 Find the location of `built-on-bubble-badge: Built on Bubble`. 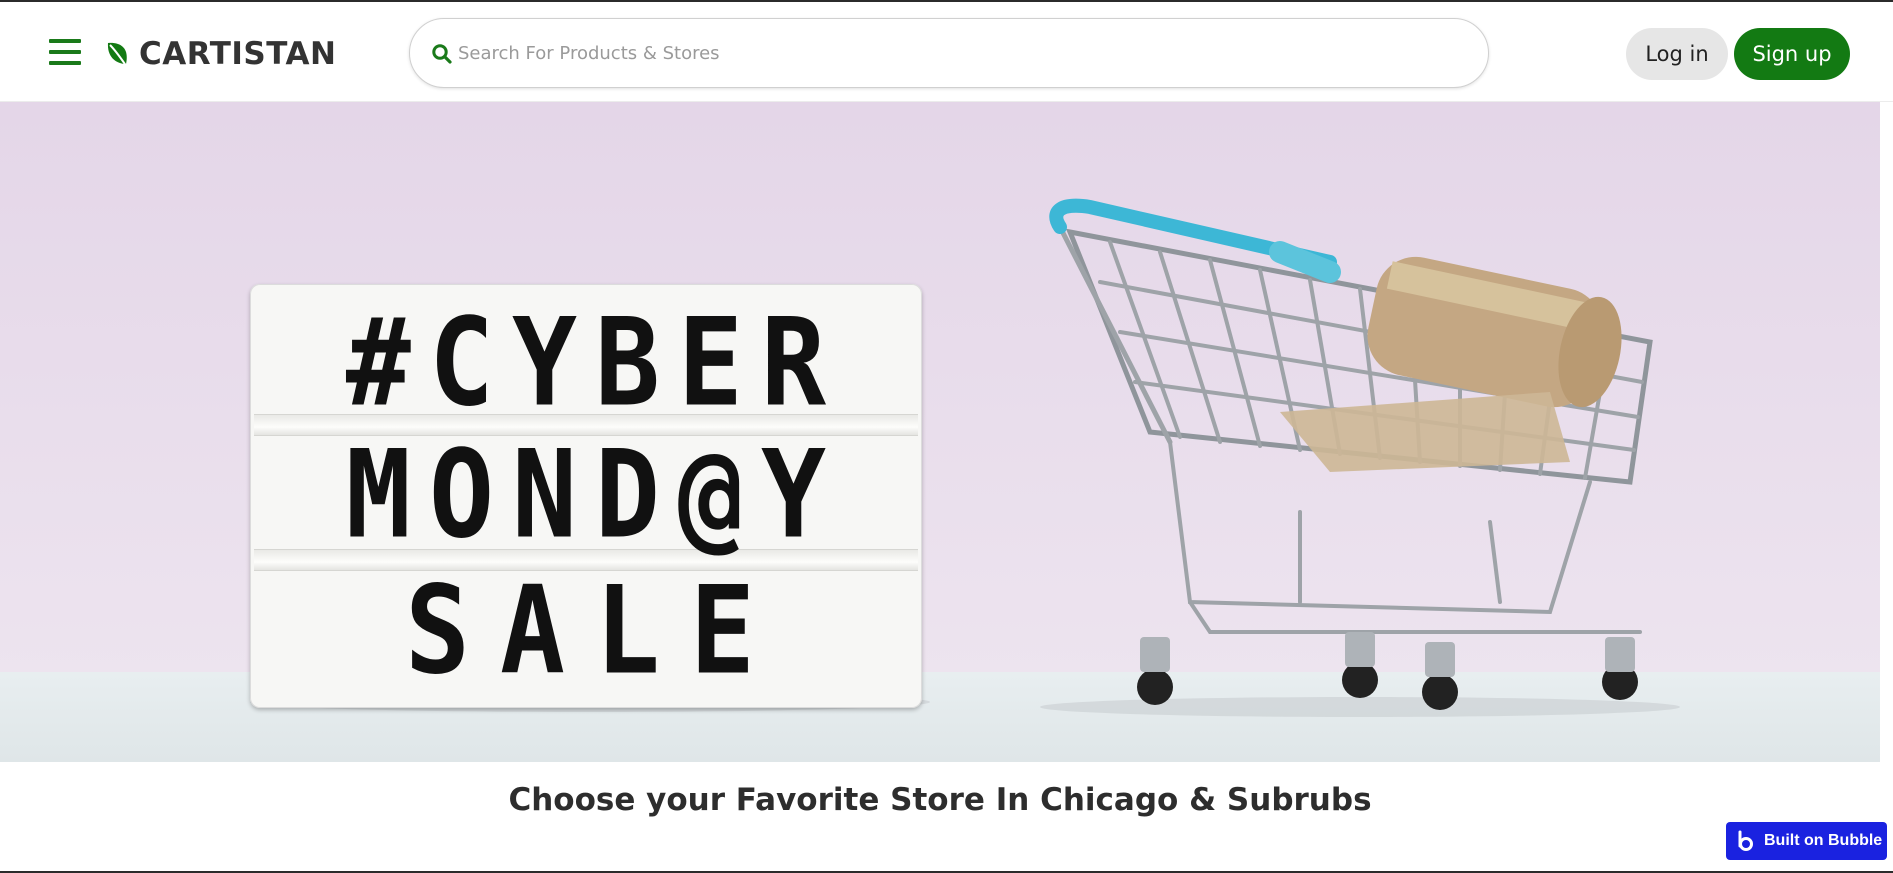

built-on-bubble-badge: Built on Bubble is located at coordinates (1806, 841).